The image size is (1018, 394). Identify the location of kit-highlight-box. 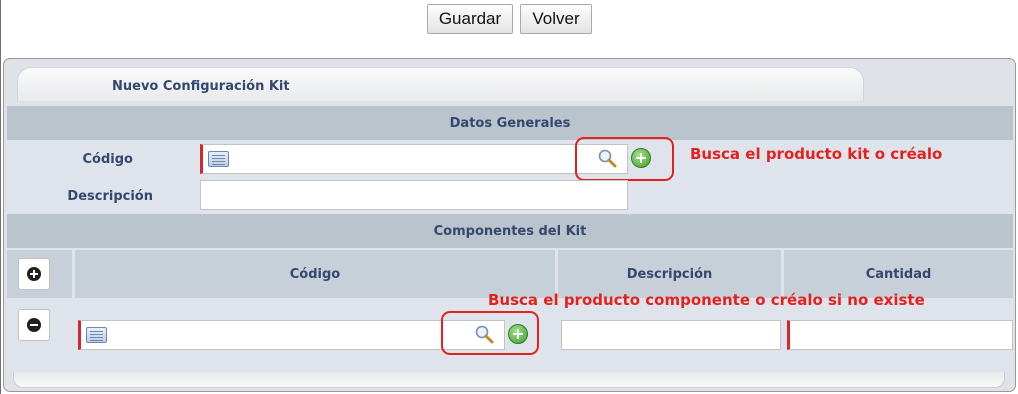
(624, 159).